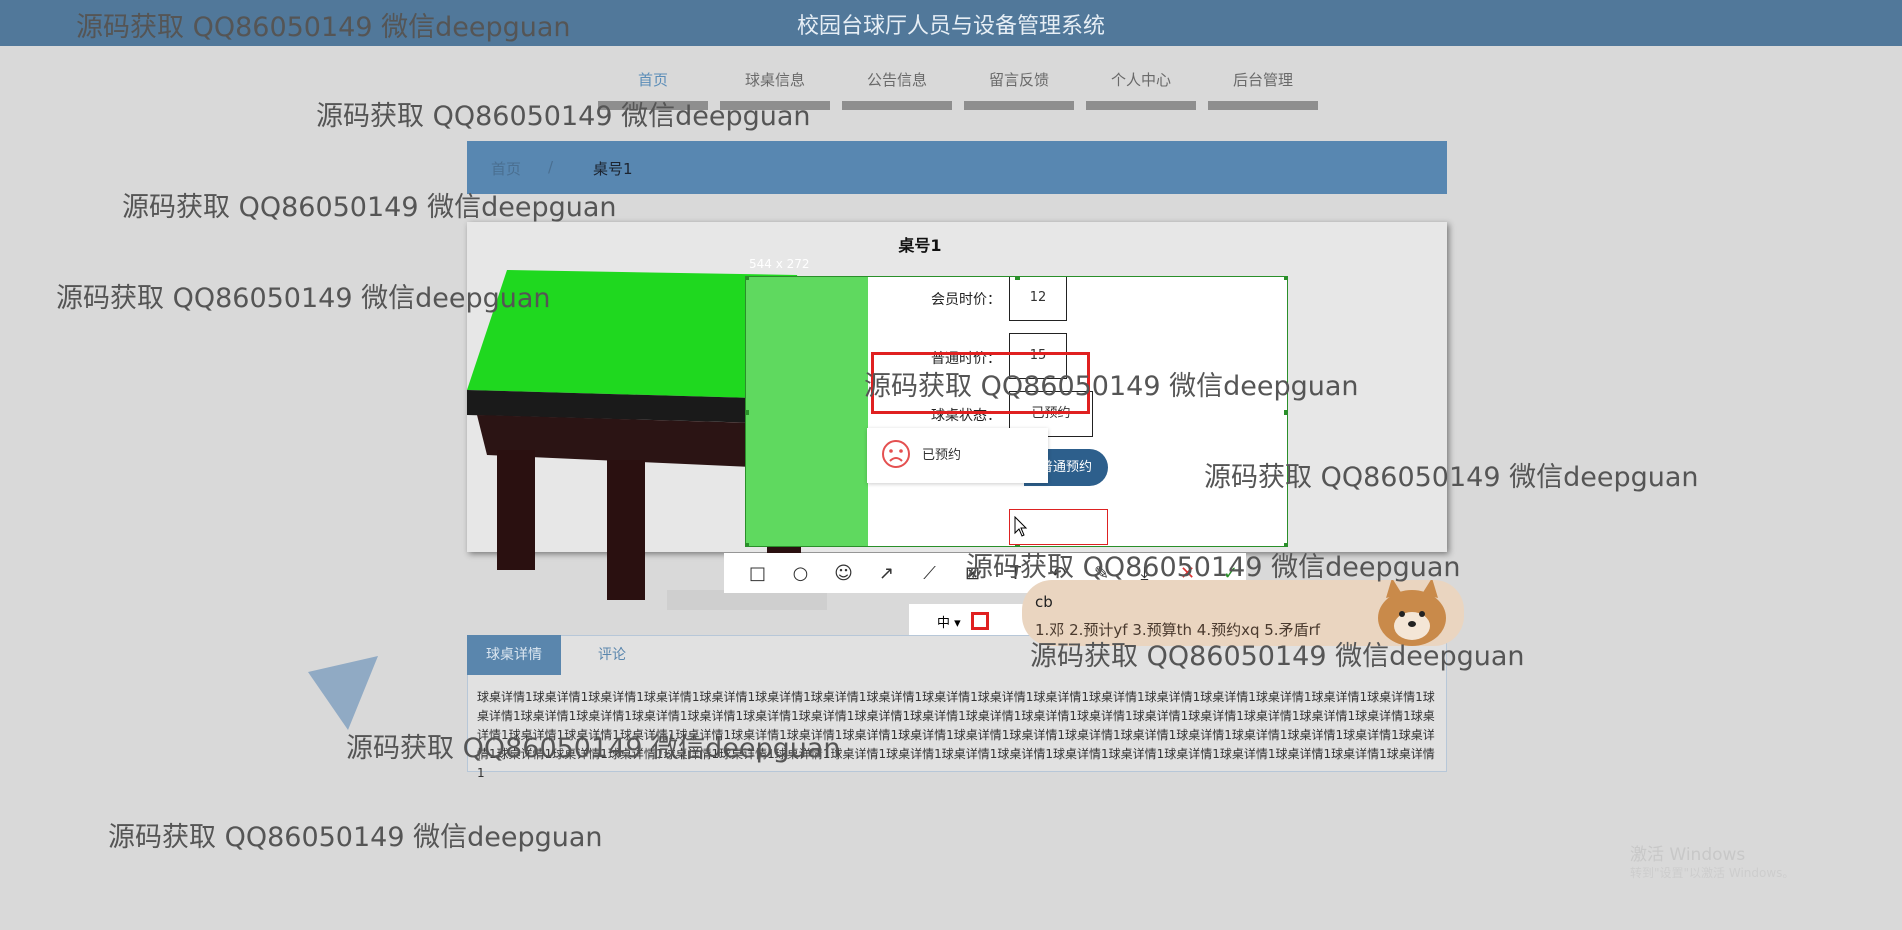 This screenshot has width=1902, height=930. Describe the element at coordinates (1263, 89) in the screenshot. I see `nav-item-admin: 后台管理` at that location.